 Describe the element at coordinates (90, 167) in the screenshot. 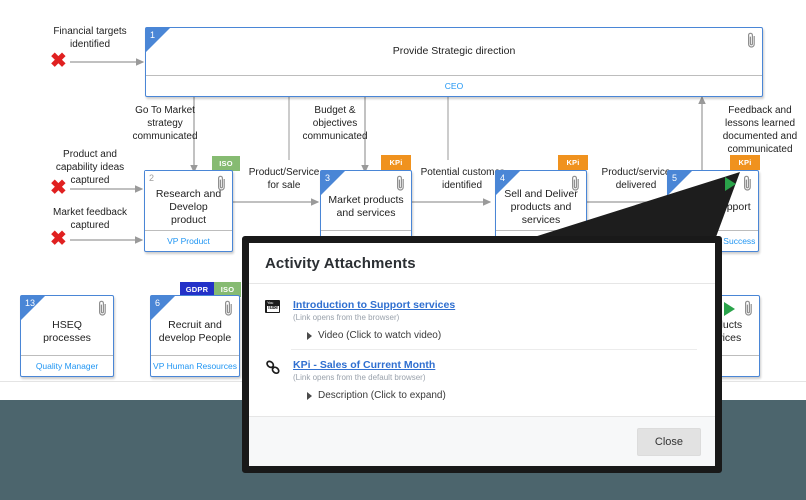

I see `flow-label-product-ideas: Product and capability ideas captured` at that location.